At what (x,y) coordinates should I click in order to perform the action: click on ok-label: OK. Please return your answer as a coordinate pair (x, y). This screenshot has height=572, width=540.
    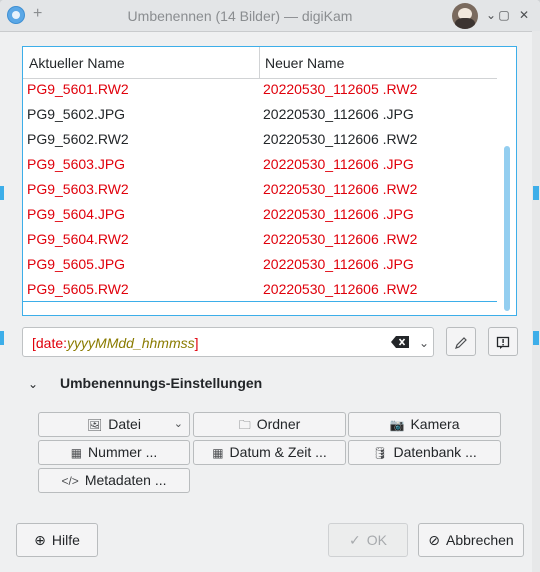
    Looking at the image, I should click on (376, 540).